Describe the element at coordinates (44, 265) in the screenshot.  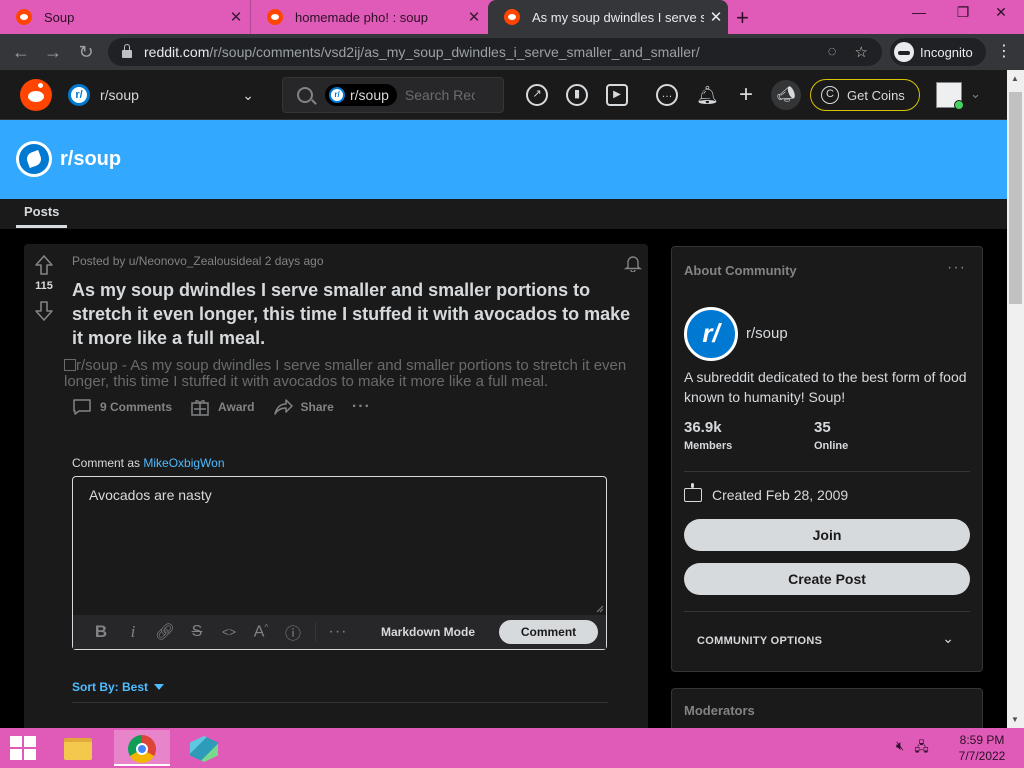
I see `upvote-icon` at that location.